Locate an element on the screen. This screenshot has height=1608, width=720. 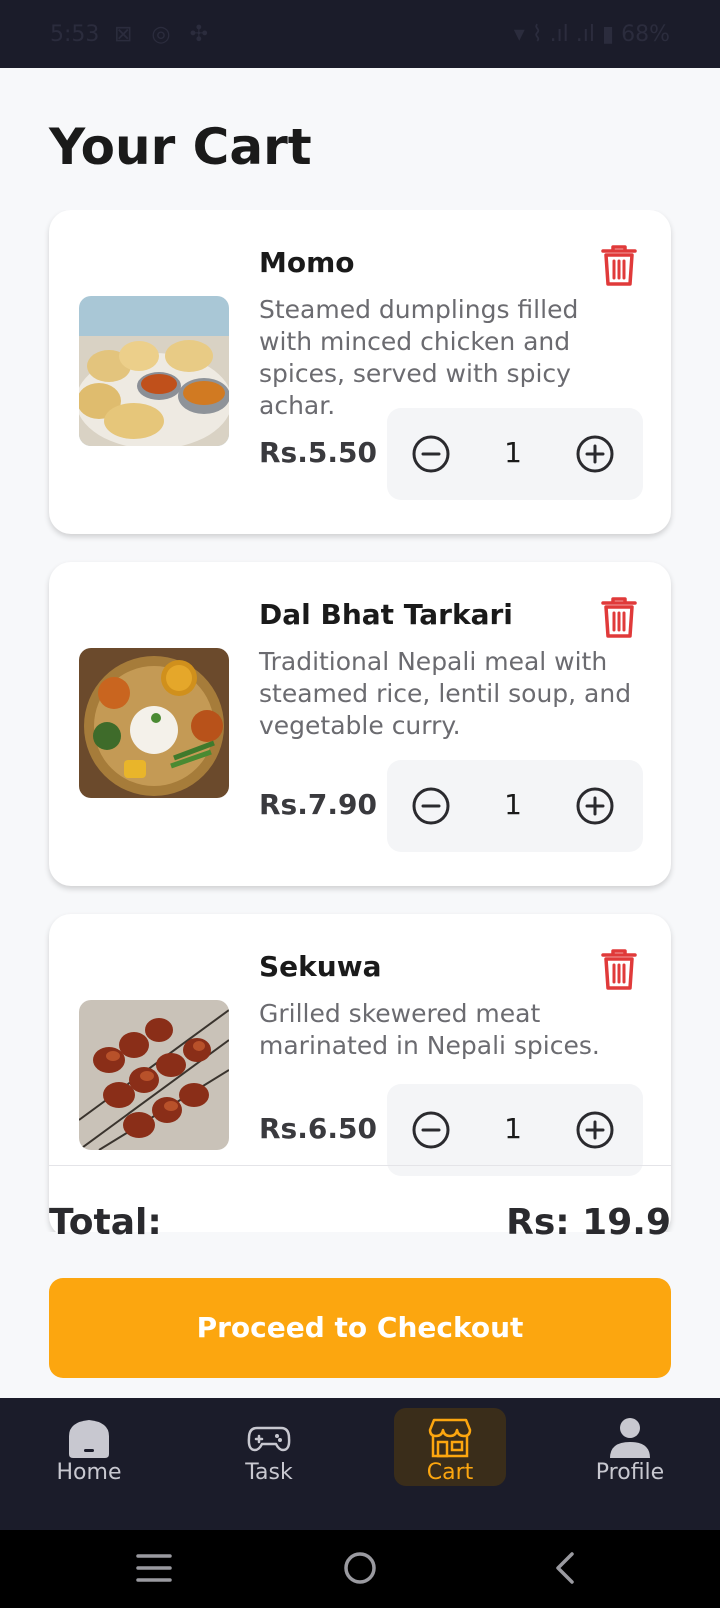
menu-icon is located at coordinates (154, 1568).